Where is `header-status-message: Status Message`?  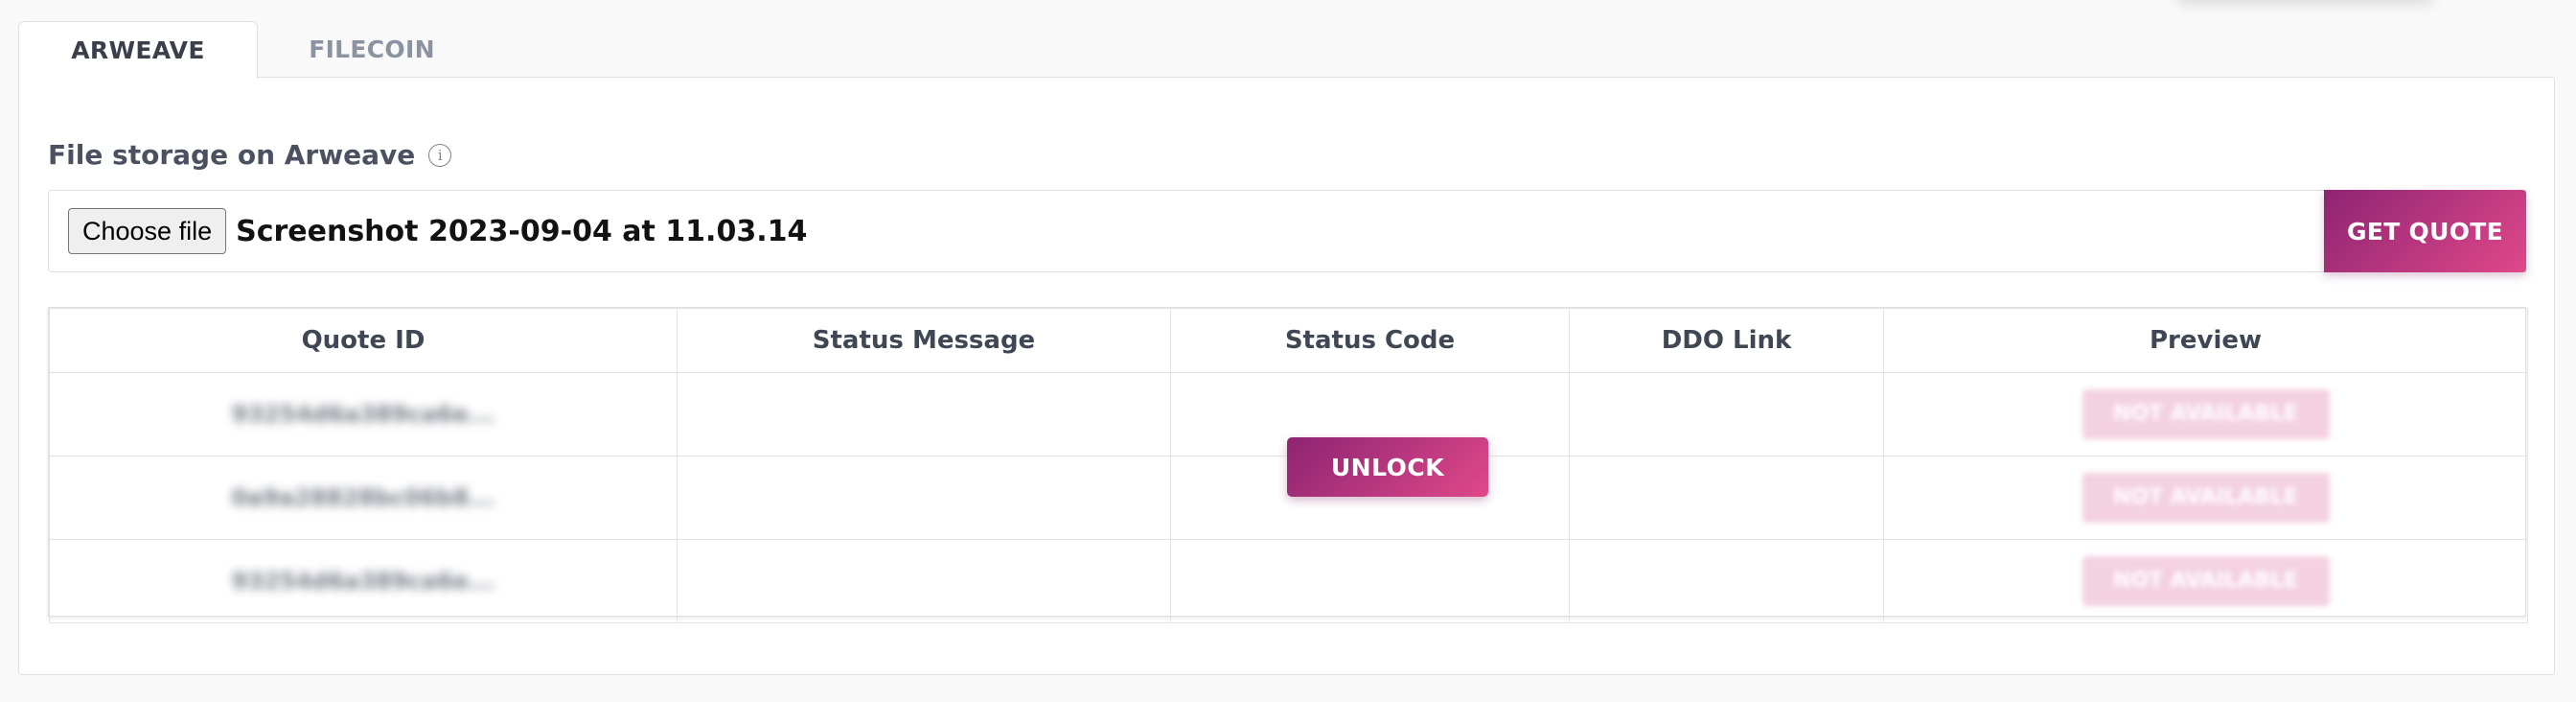
header-status-message: Status Message is located at coordinates (924, 341).